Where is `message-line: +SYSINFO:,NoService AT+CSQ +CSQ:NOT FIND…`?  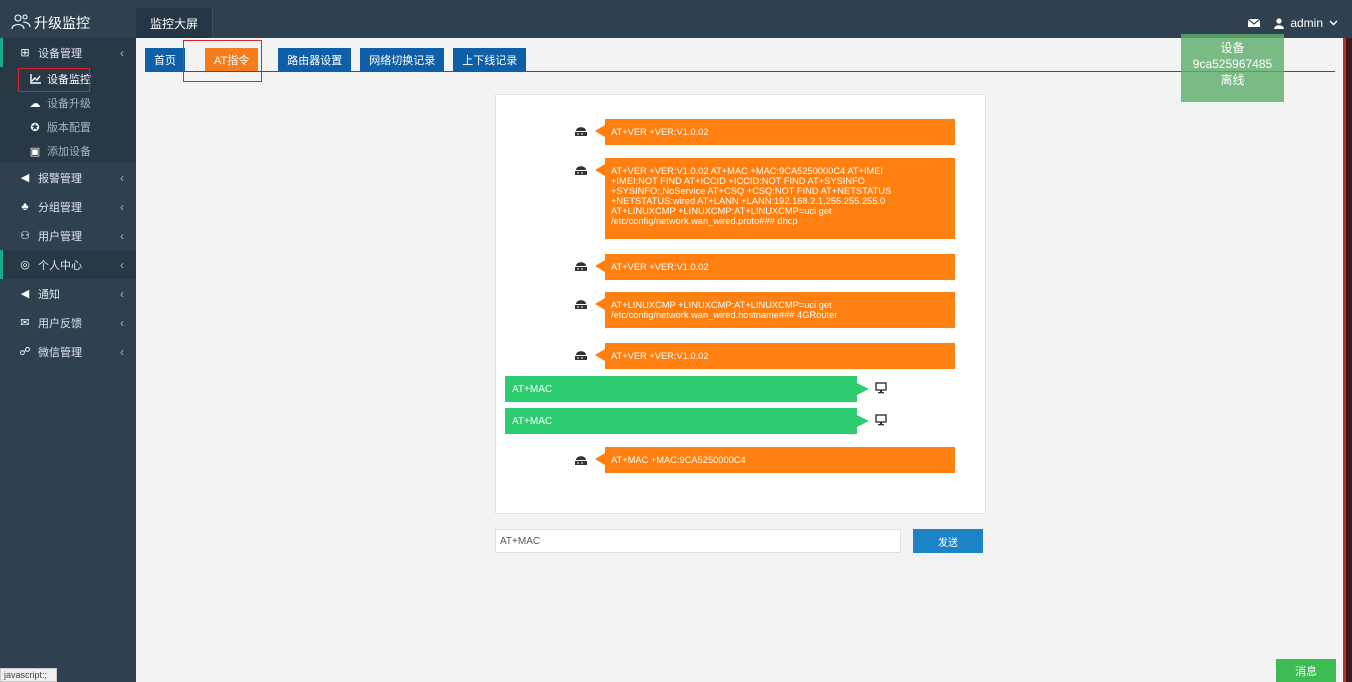 message-line: +SYSINFO:,NoService AT+CSQ +CSQ:NOT FIND… is located at coordinates (751, 191).